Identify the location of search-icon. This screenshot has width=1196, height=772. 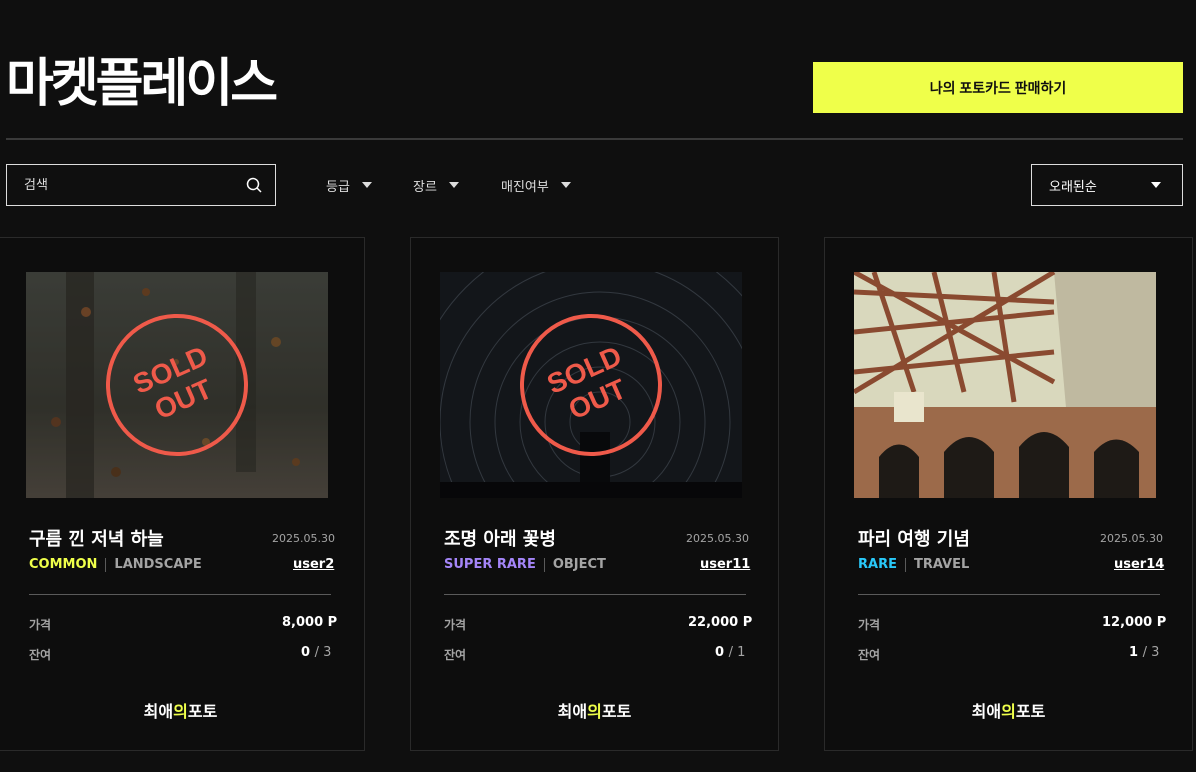
(254, 185).